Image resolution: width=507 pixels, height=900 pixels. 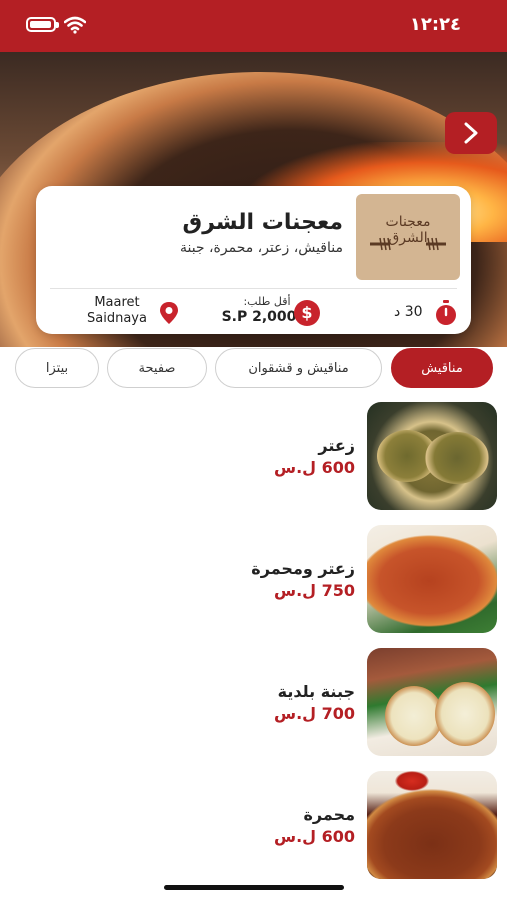 I want to click on item-name: زعتر, so click(x=336, y=445).